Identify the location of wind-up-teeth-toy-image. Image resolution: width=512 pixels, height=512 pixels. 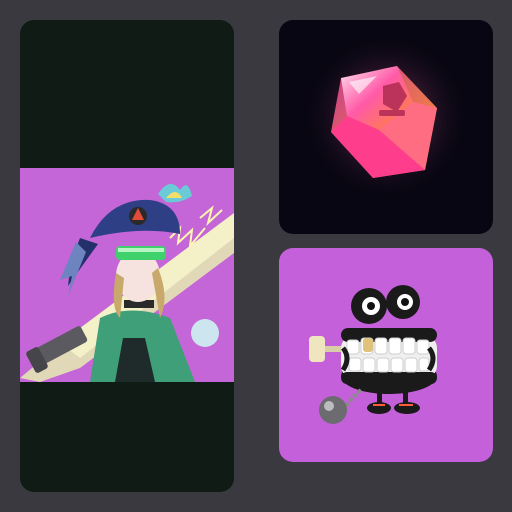
(373, 354).